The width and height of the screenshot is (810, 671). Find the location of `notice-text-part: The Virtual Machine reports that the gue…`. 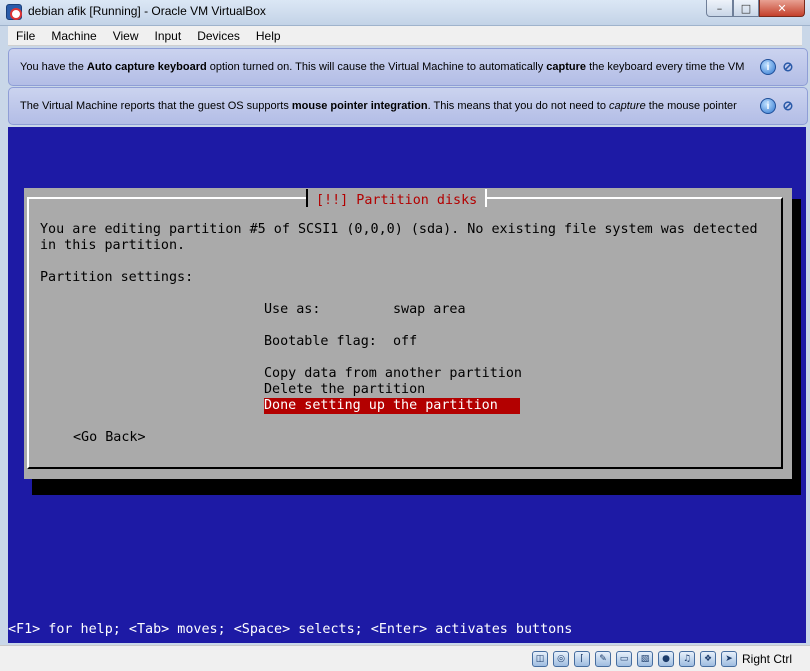

notice-text-part: The Virtual Machine reports that the gue… is located at coordinates (156, 106).